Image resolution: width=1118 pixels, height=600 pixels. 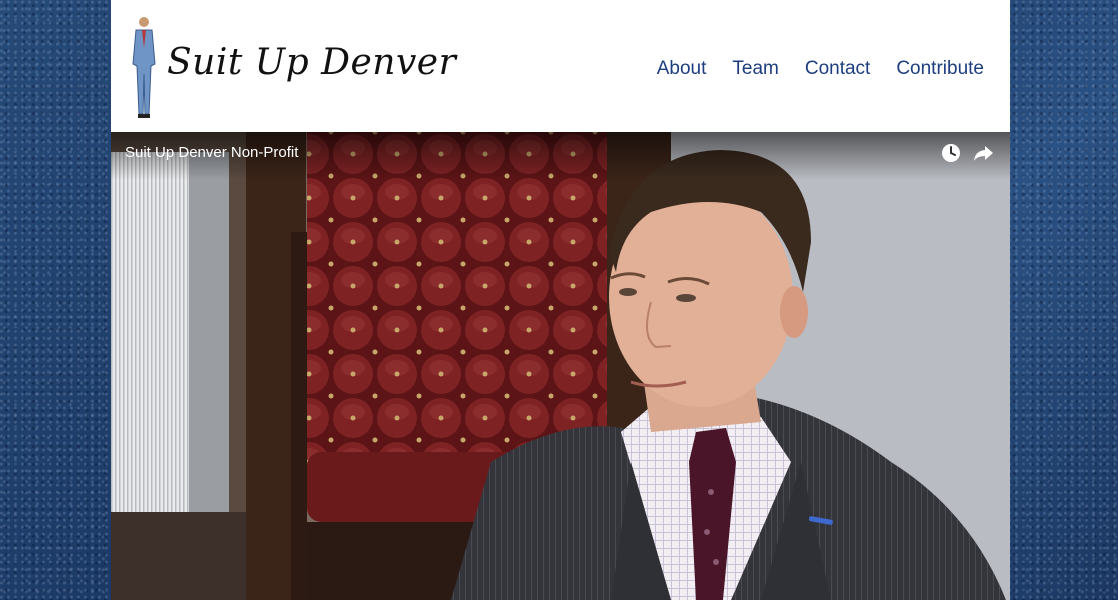 I want to click on nav-contact: Contact, so click(x=837, y=69).